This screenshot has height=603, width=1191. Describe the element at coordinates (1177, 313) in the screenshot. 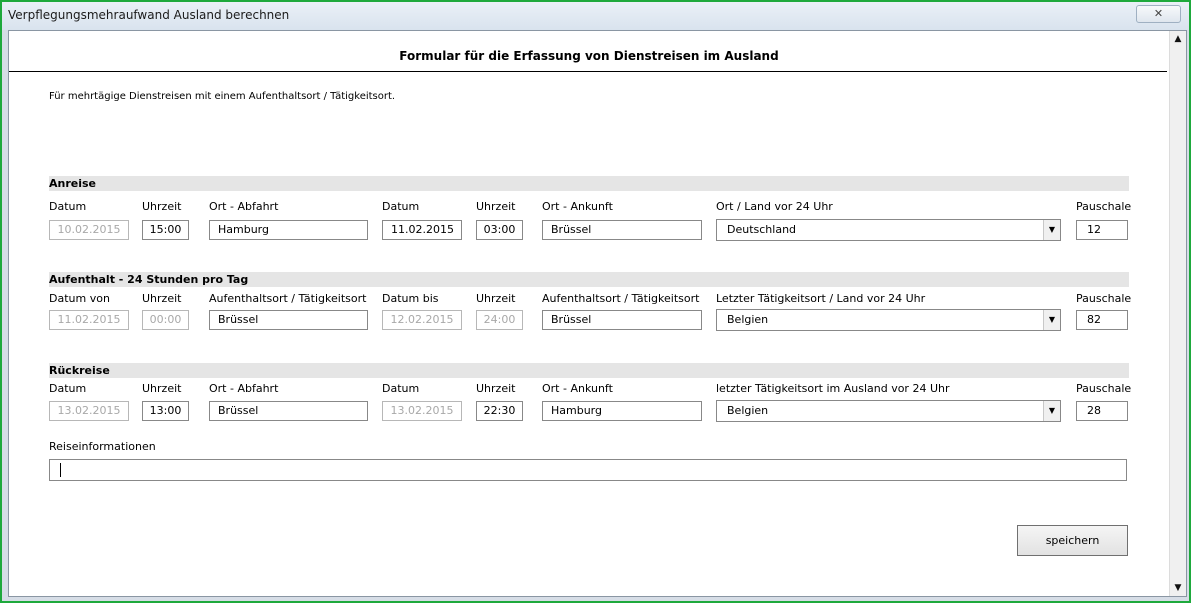

I see `vertical-scrollbar: ▲ ▼` at that location.